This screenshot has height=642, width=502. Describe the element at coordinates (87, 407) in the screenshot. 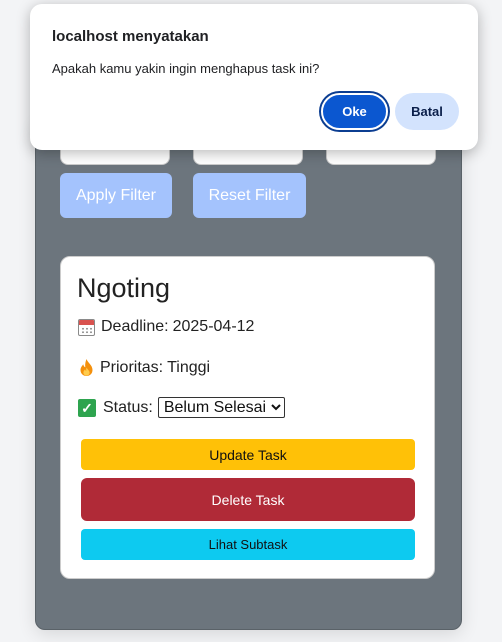

I see `check-mark-icon: ✓` at that location.